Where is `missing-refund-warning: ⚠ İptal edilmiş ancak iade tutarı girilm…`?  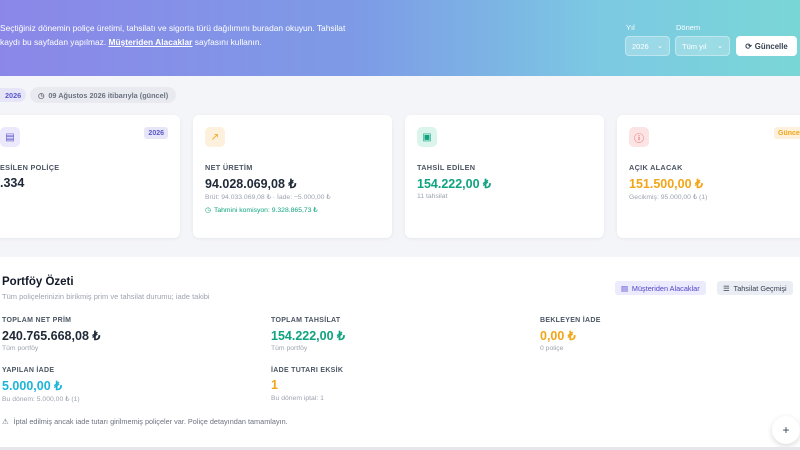
missing-refund-warning: ⚠ İptal edilmiş ancak iade tutarı girilm… is located at coordinates (145, 421).